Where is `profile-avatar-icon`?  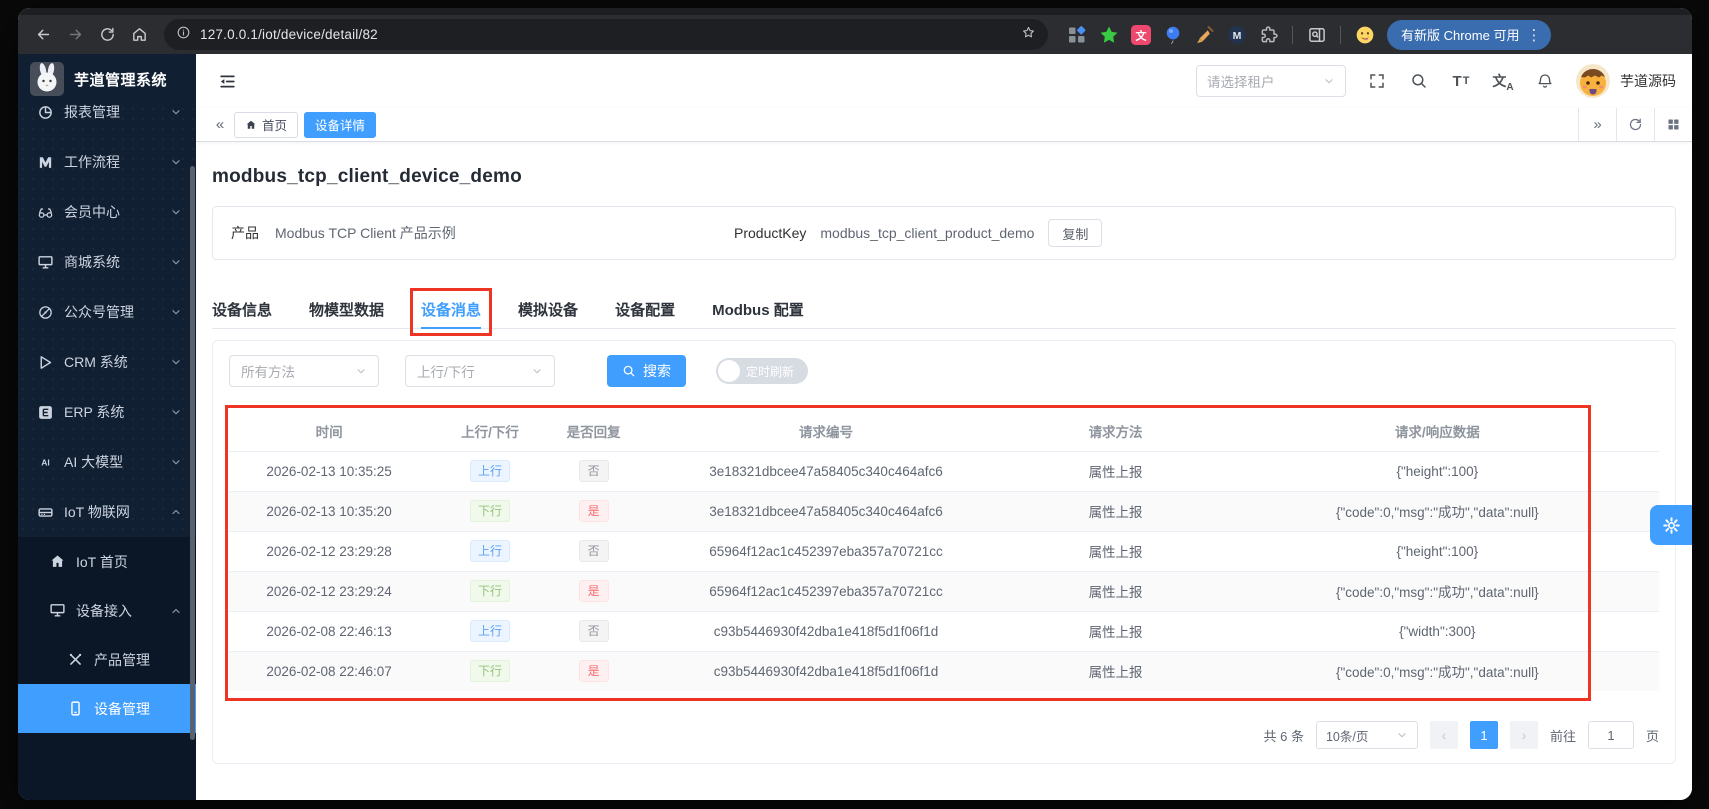
profile-avatar-icon is located at coordinates (1364, 34).